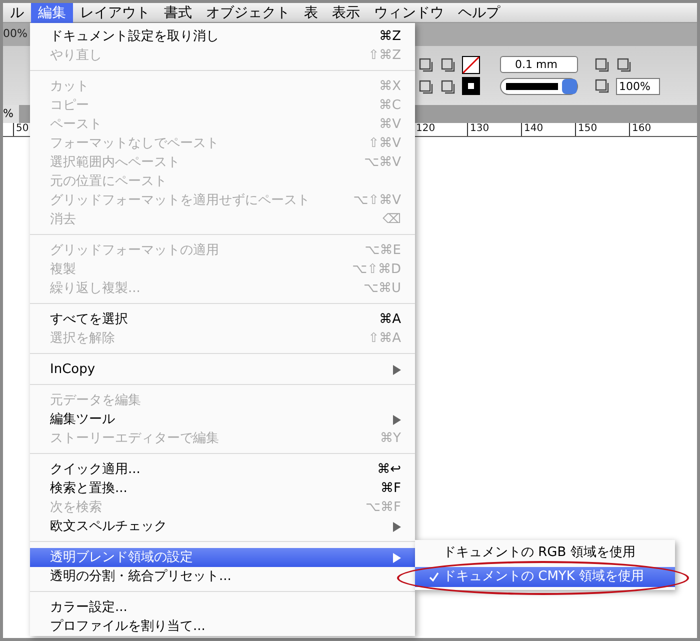  Describe the element at coordinates (548, 129) in the screenshot. I see `ruler-label: 140` at that location.